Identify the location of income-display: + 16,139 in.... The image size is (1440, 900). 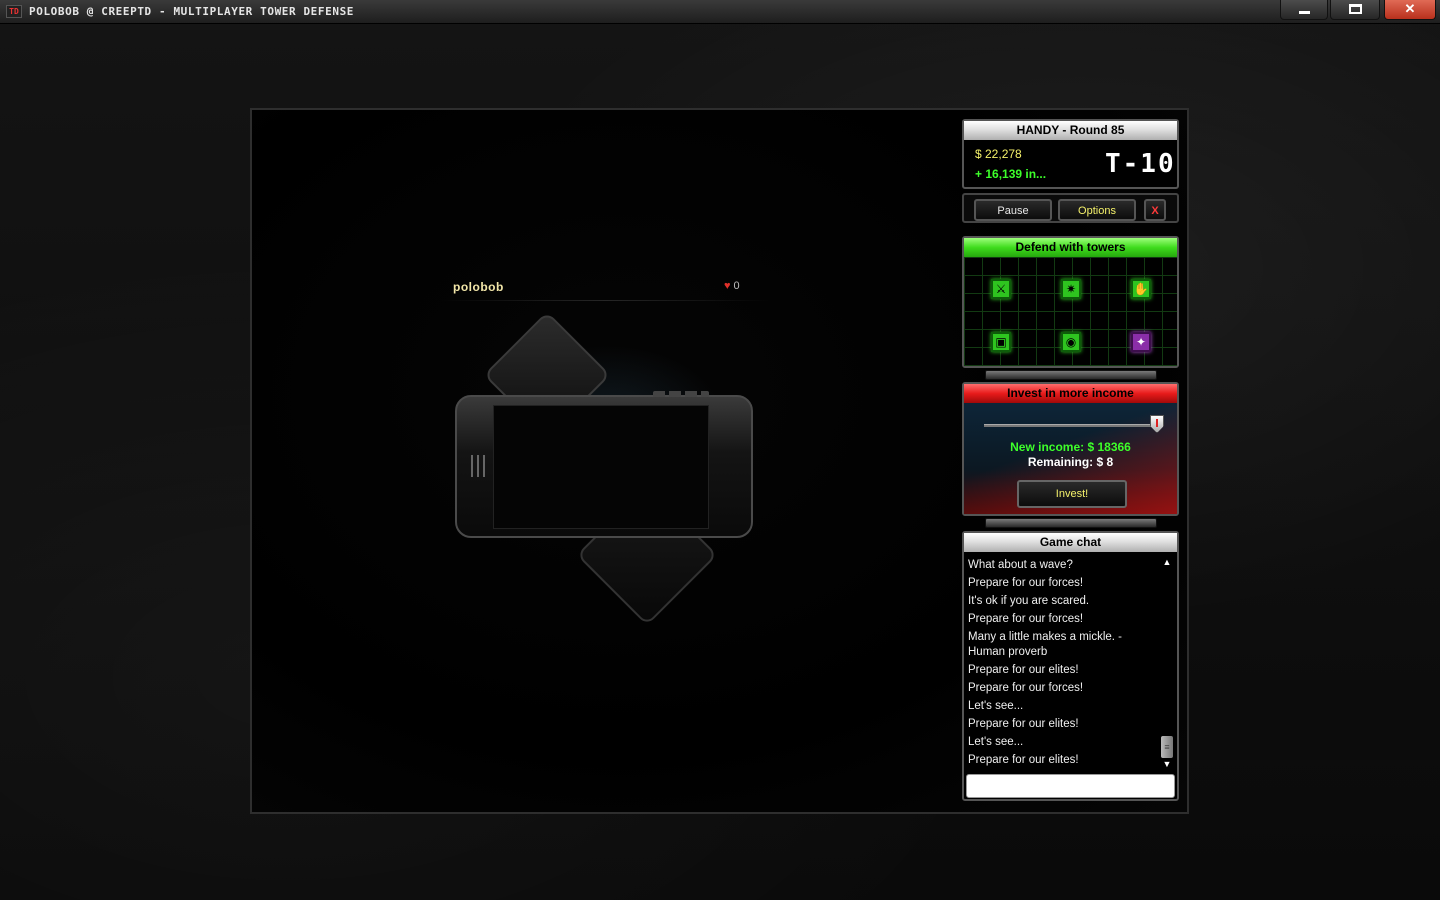
(1011, 174).